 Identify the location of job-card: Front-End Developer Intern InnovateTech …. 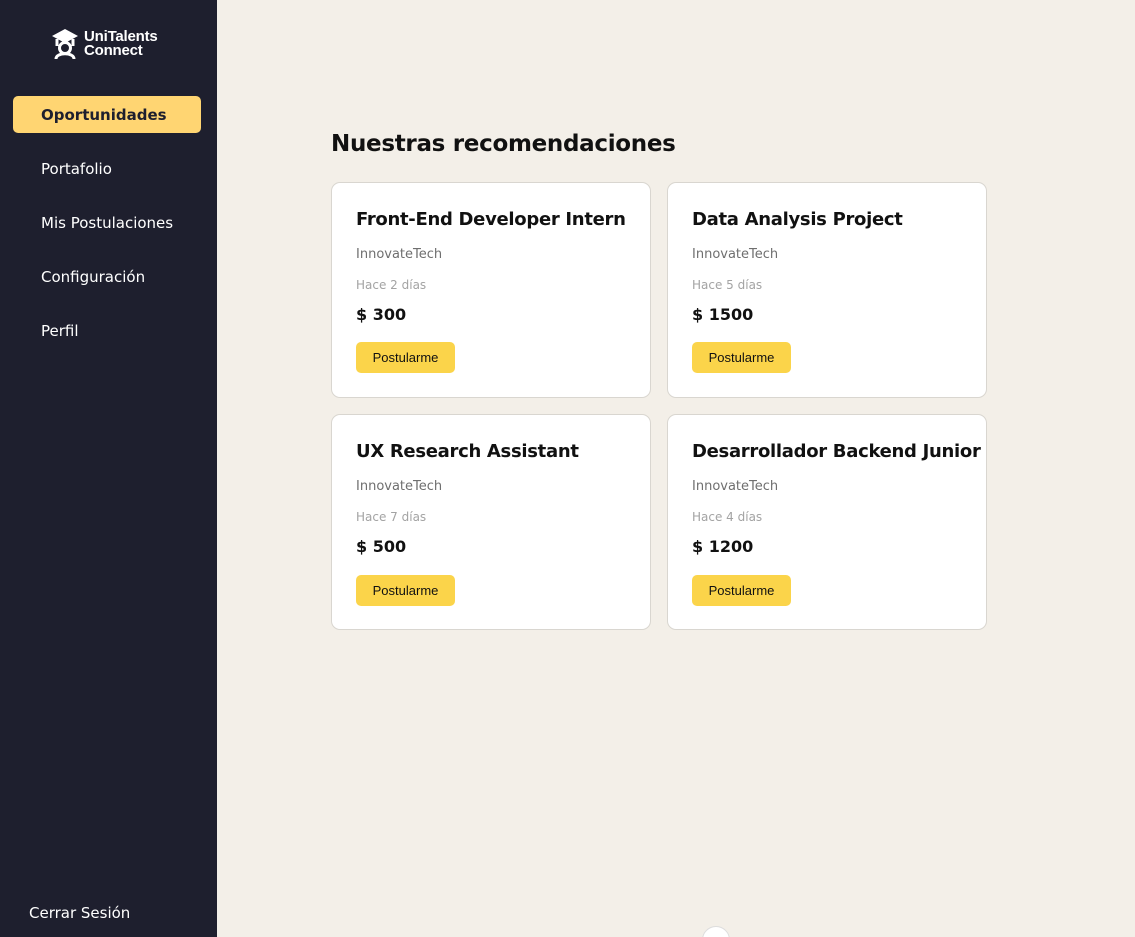
(491, 290).